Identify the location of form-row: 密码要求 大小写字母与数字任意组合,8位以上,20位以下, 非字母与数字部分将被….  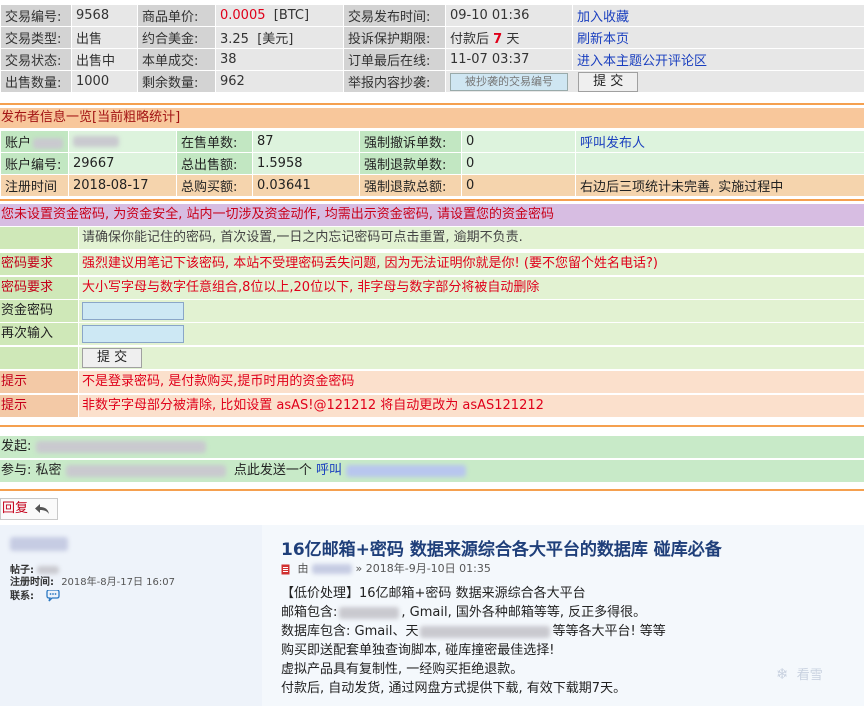
(432, 288).